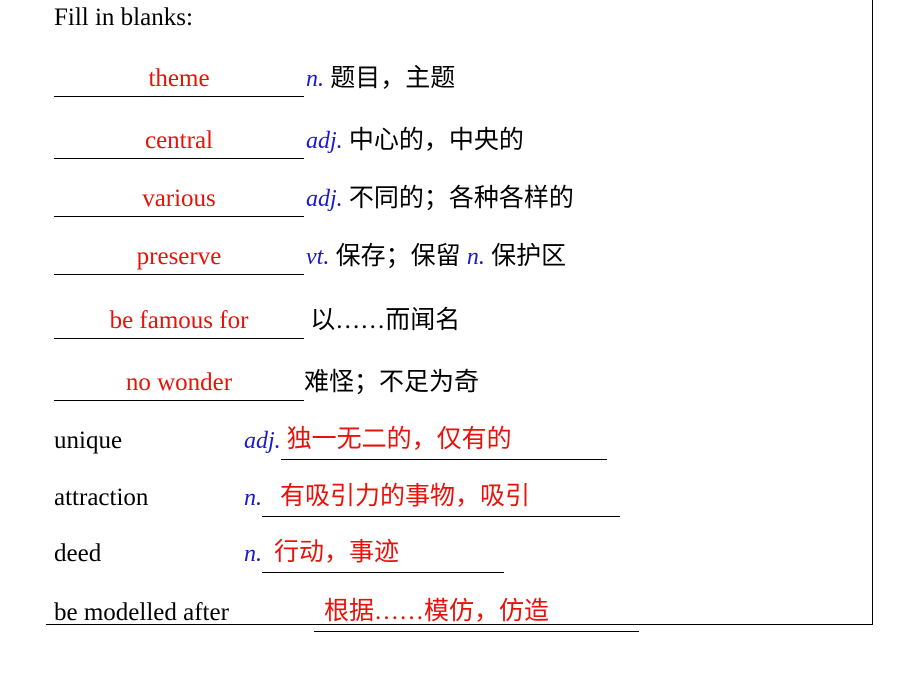 The image size is (920, 690). I want to click on answer-blank: 根据……模仿，仿造, so click(476, 613).